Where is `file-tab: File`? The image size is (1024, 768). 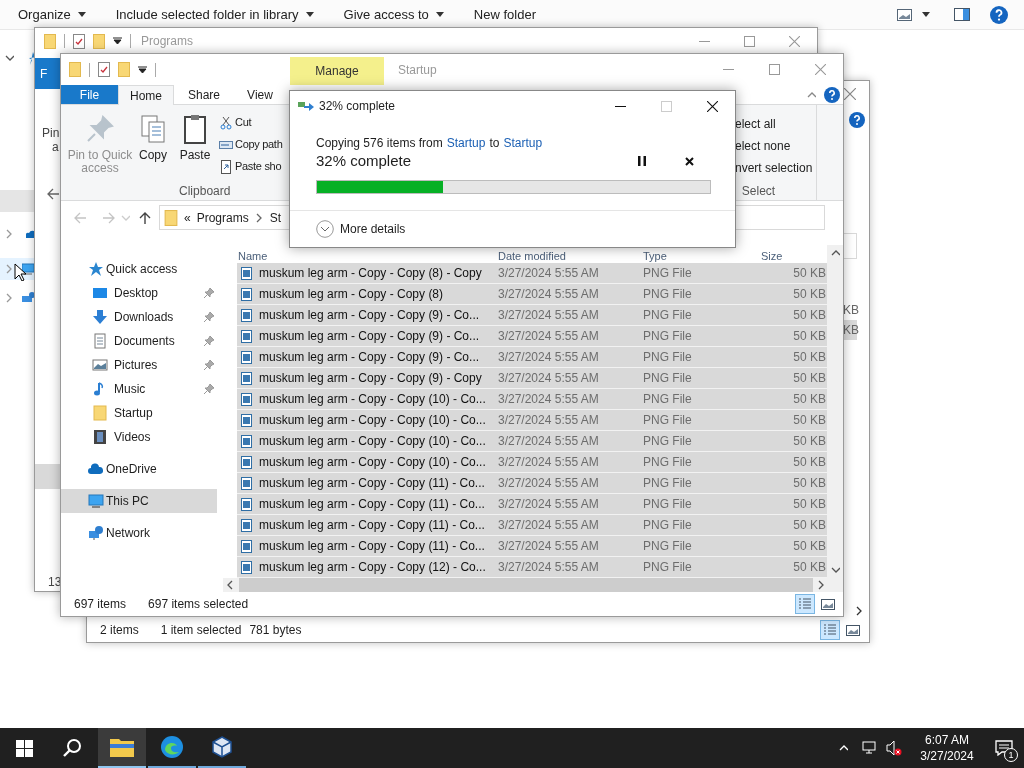 file-tab: File is located at coordinates (89, 94).